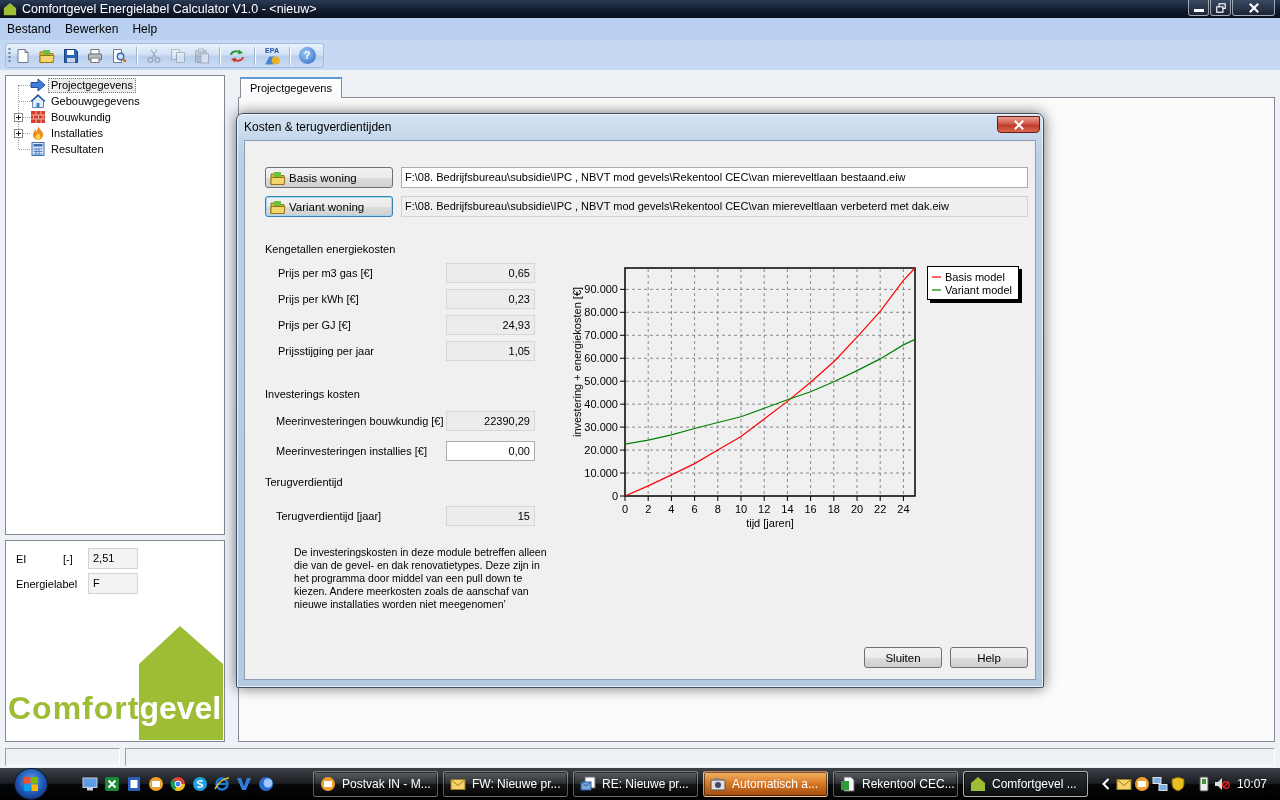 The height and width of the screenshot is (800, 1280). I want to click on path-field: F:\08. Bedrijfsbureau\subsidie\IPC , NBVT mod gevels\Rekentool CEC\van miereveltlaan bestaand.eiw, so click(714, 177).